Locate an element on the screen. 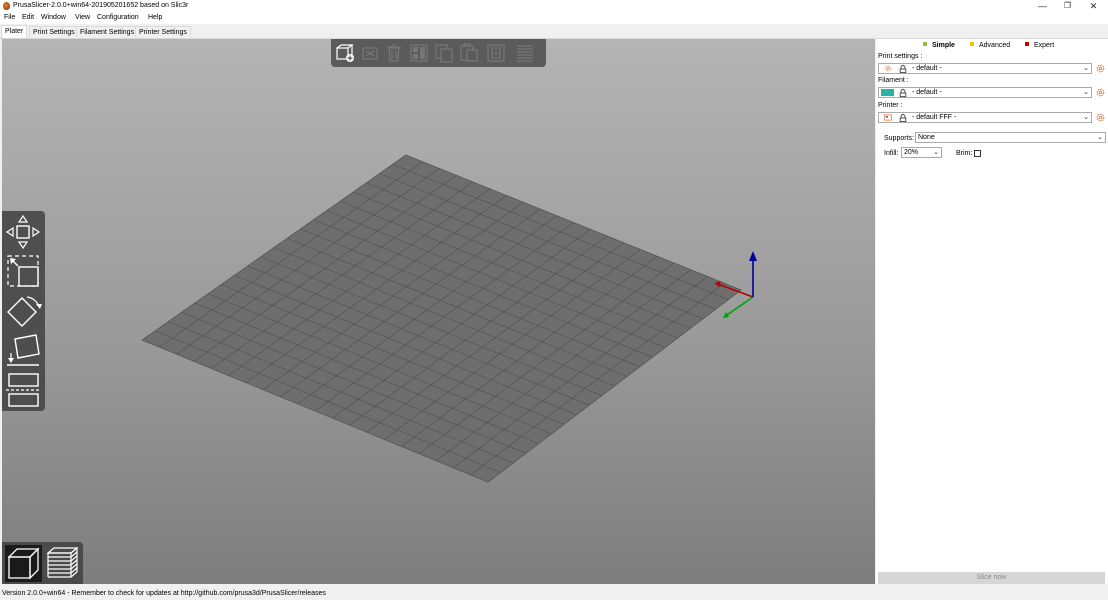 The image size is (1108, 600). mode-selector: Simple Advanced Expert is located at coordinates (992, 47).